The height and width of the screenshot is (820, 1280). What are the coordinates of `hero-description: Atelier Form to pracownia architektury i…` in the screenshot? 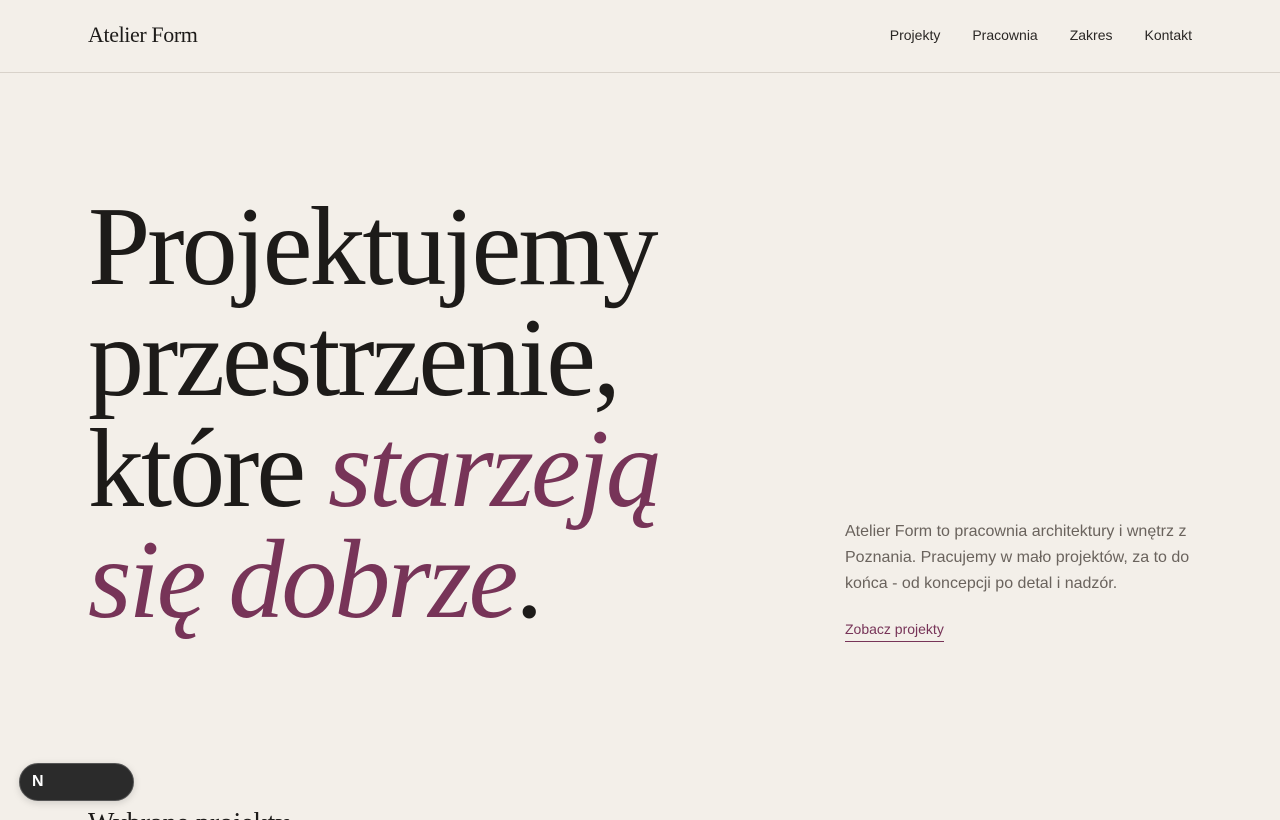 It's located at (1017, 557).